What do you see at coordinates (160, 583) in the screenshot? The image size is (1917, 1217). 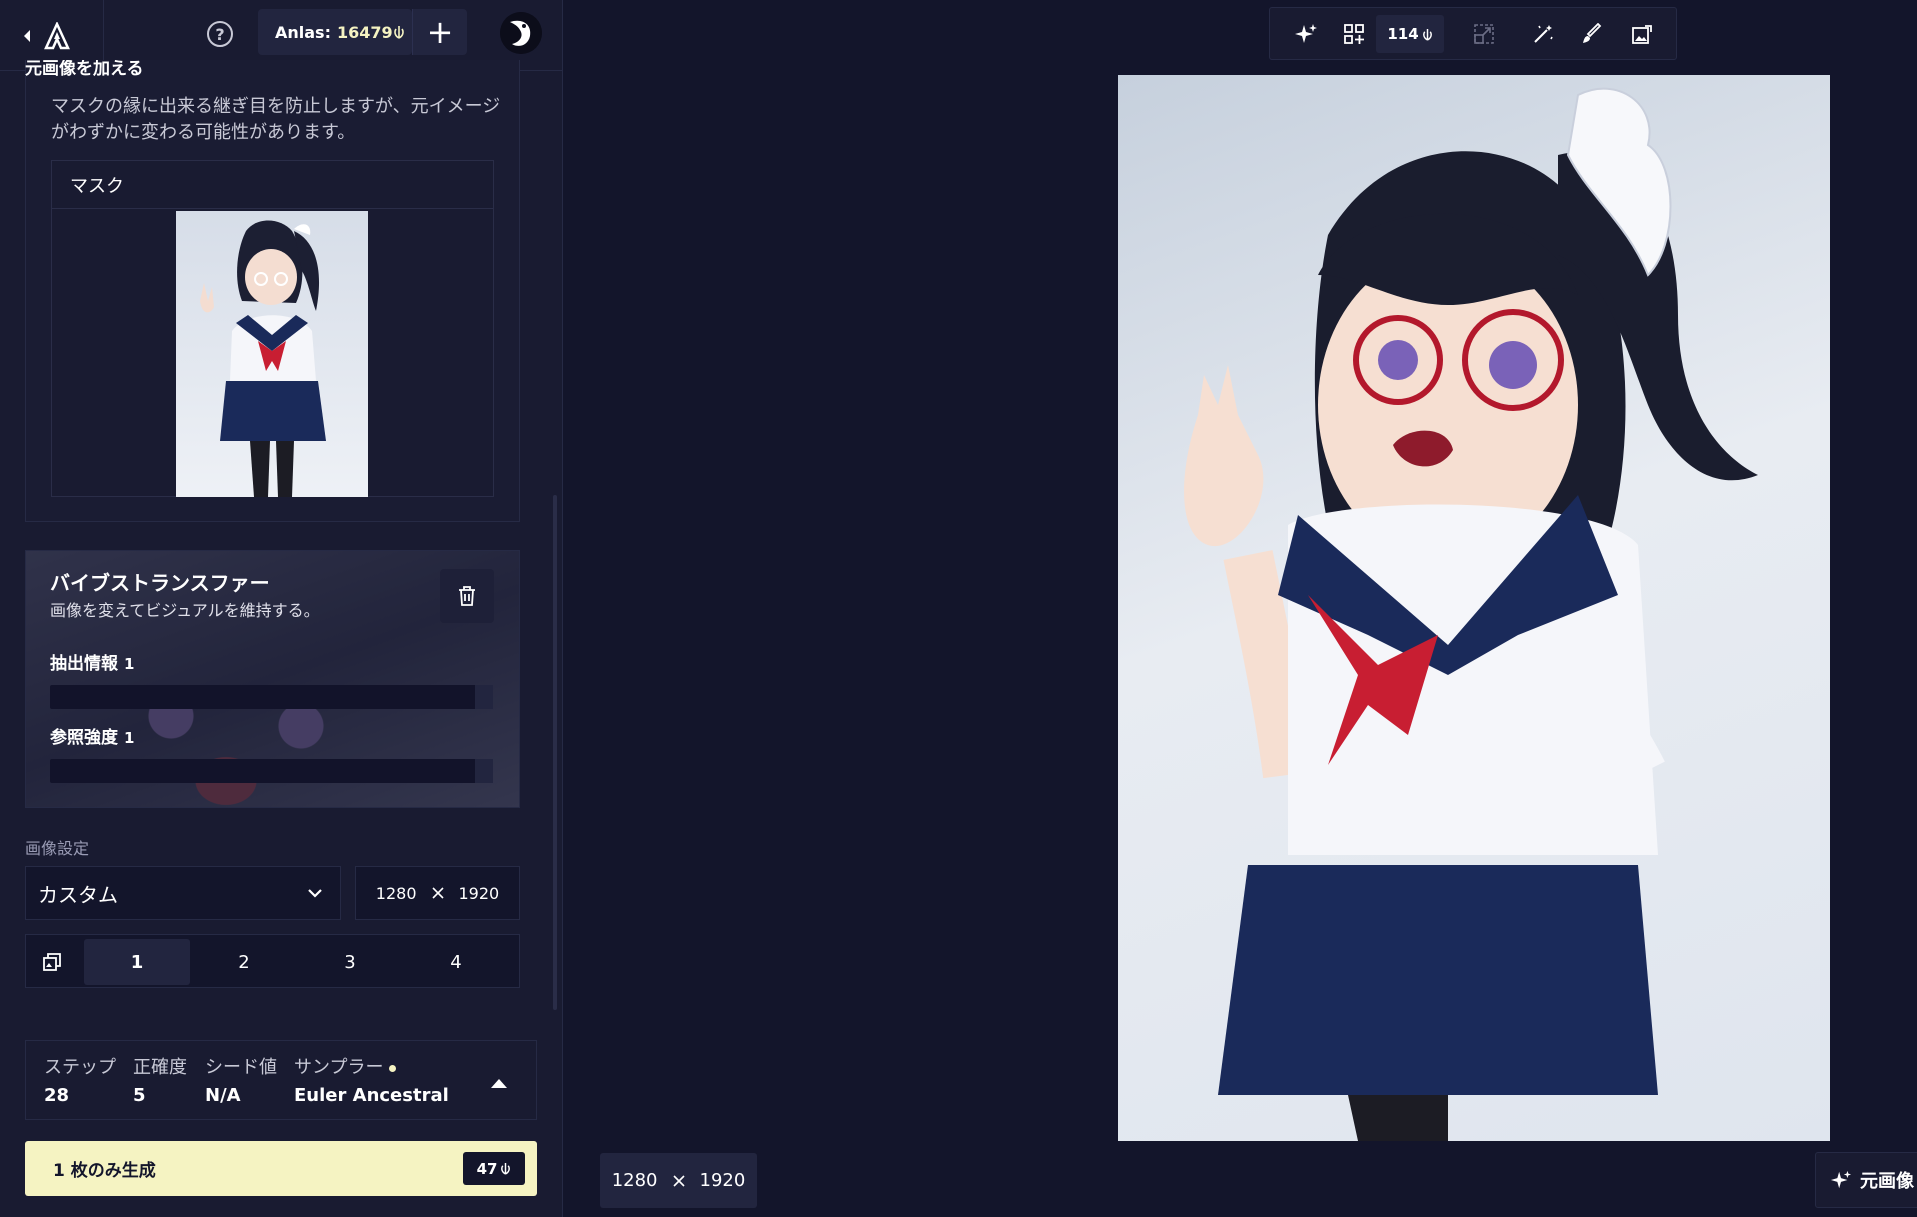 I see `vibe-transfer-title: バイブストランスファー` at bounding box center [160, 583].